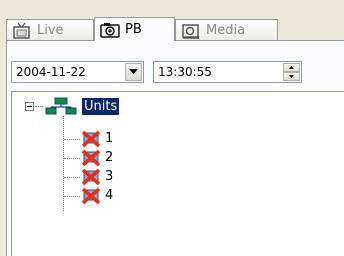  I want to click on tab-pb-label: PB, so click(133, 29).